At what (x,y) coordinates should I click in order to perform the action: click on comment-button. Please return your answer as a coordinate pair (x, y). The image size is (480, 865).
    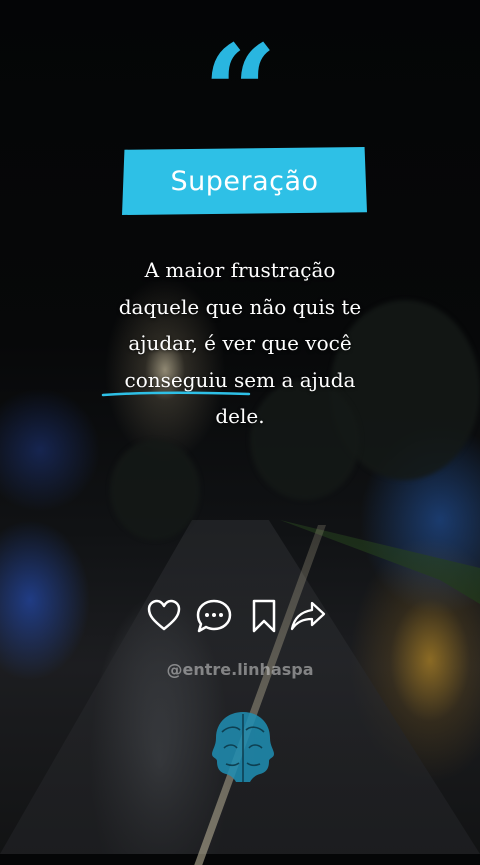
    Looking at the image, I should click on (214, 616).